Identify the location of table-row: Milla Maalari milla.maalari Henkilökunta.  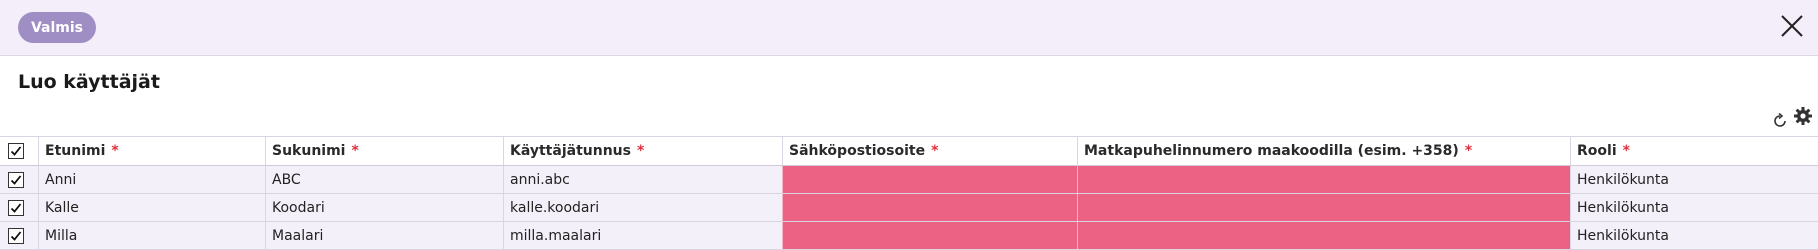
(909, 236).